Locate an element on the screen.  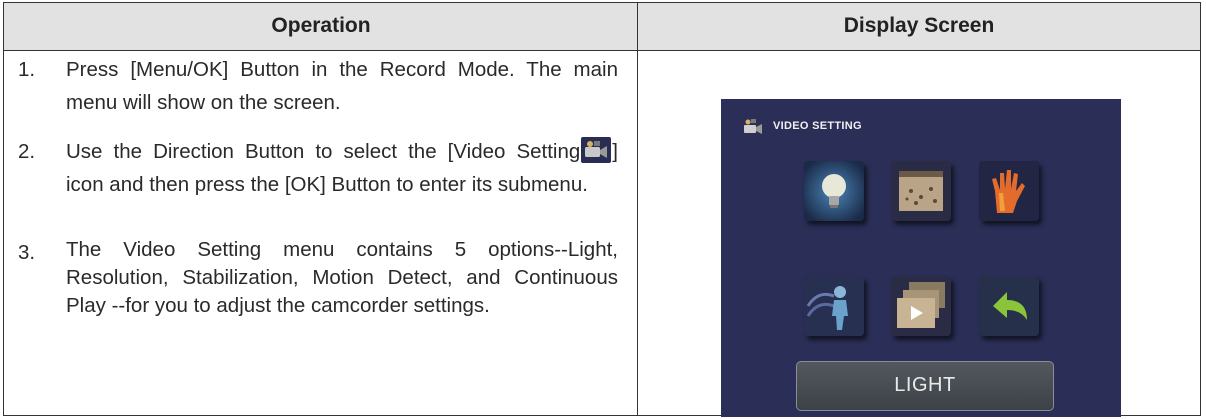
stabilization-hand-icon is located at coordinates (1009, 191).